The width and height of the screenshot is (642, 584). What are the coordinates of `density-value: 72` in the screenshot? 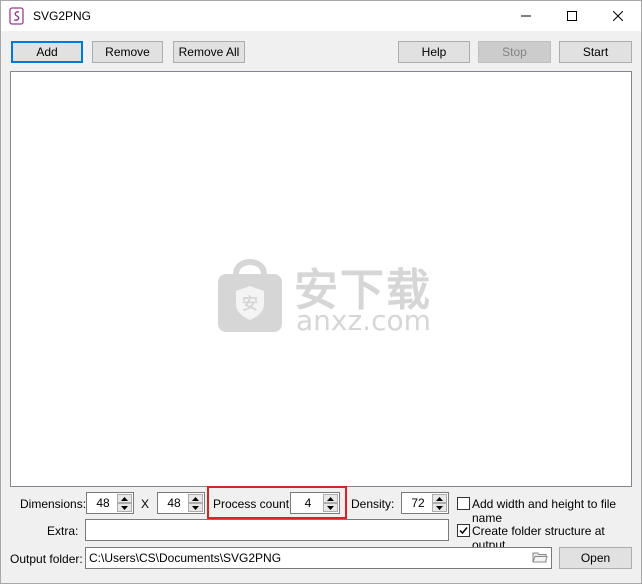 It's located at (418, 503).